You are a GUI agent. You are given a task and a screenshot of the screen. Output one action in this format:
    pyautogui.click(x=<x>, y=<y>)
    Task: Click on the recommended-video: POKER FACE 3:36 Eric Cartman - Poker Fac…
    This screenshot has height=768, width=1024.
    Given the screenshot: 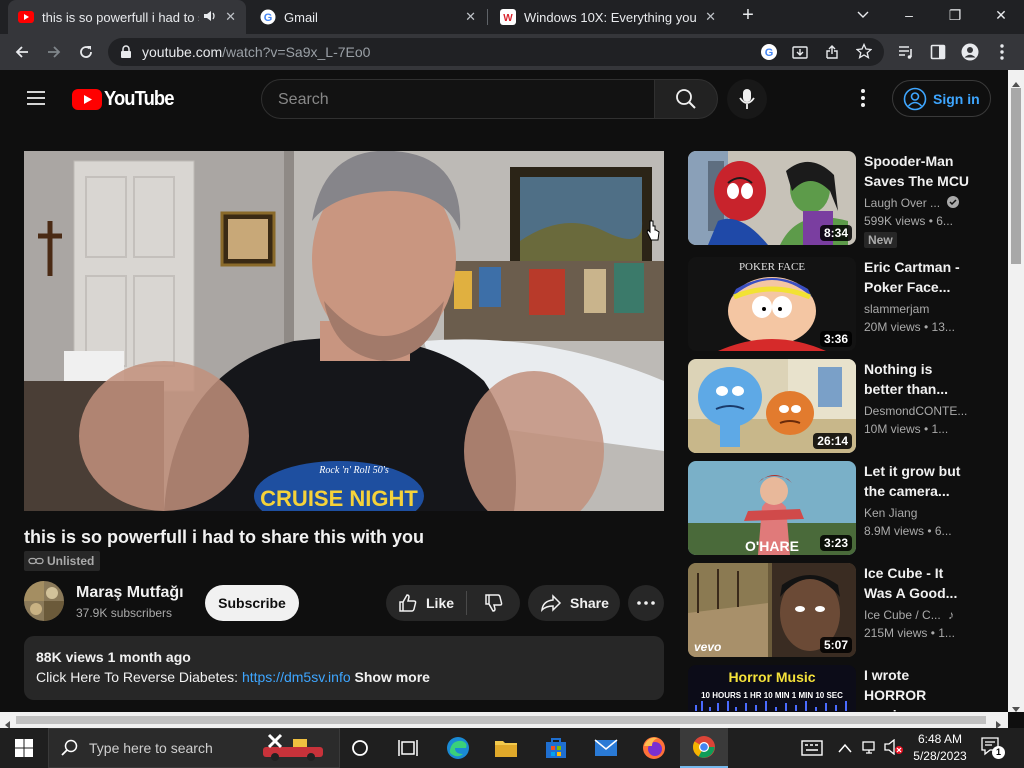 What is the action you would take?
    pyautogui.click(x=838, y=304)
    